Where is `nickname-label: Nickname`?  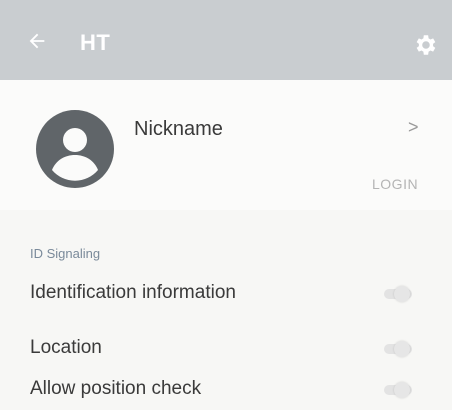
nickname-label: Nickname is located at coordinates (178, 129).